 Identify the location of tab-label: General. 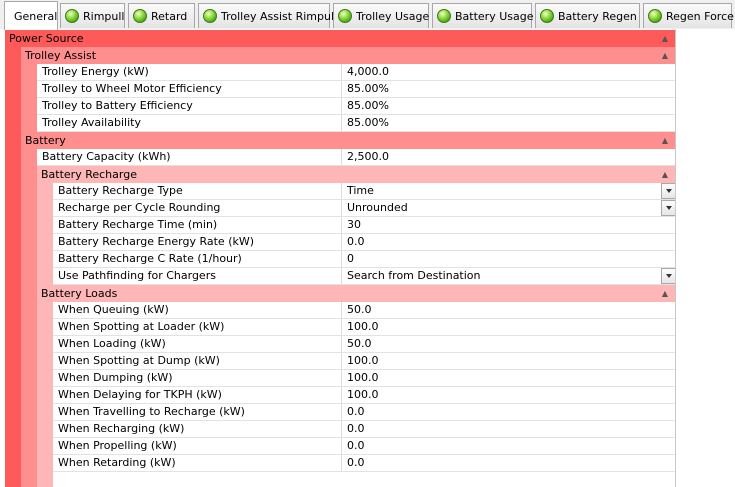
(36, 16).